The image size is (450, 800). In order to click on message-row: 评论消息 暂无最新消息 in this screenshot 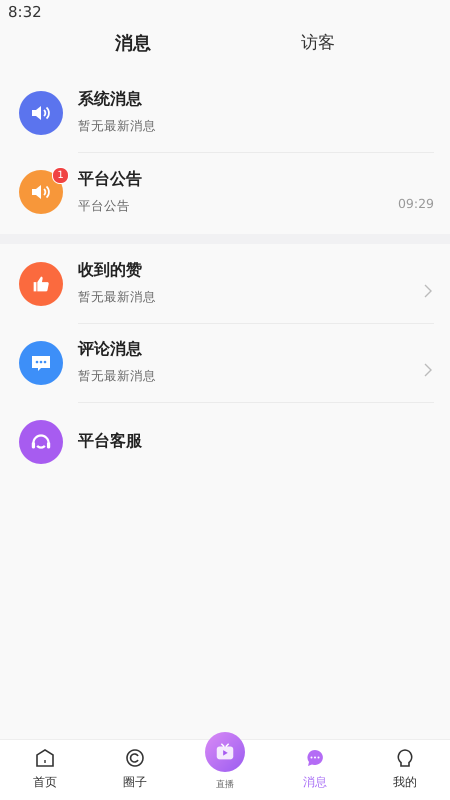, I will do `click(225, 362)`.